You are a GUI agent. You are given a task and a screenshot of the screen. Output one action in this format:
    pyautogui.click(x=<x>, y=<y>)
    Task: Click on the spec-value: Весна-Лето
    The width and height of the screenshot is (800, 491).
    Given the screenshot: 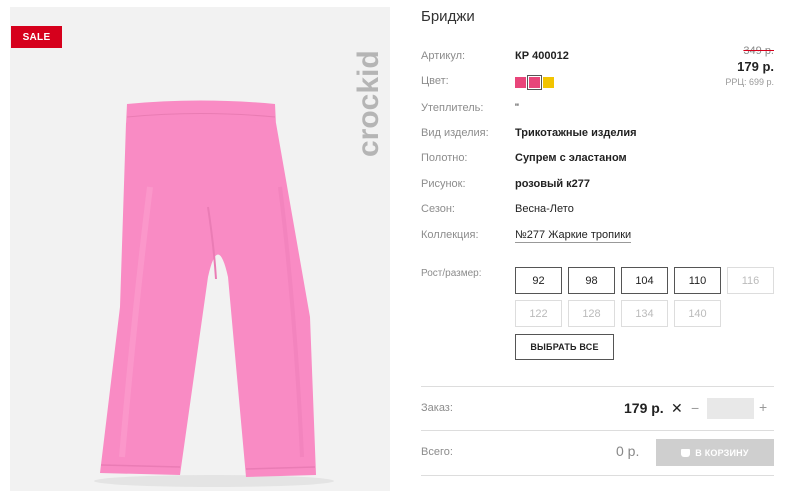 What is the action you would take?
    pyautogui.click(x=544, y=209)
    